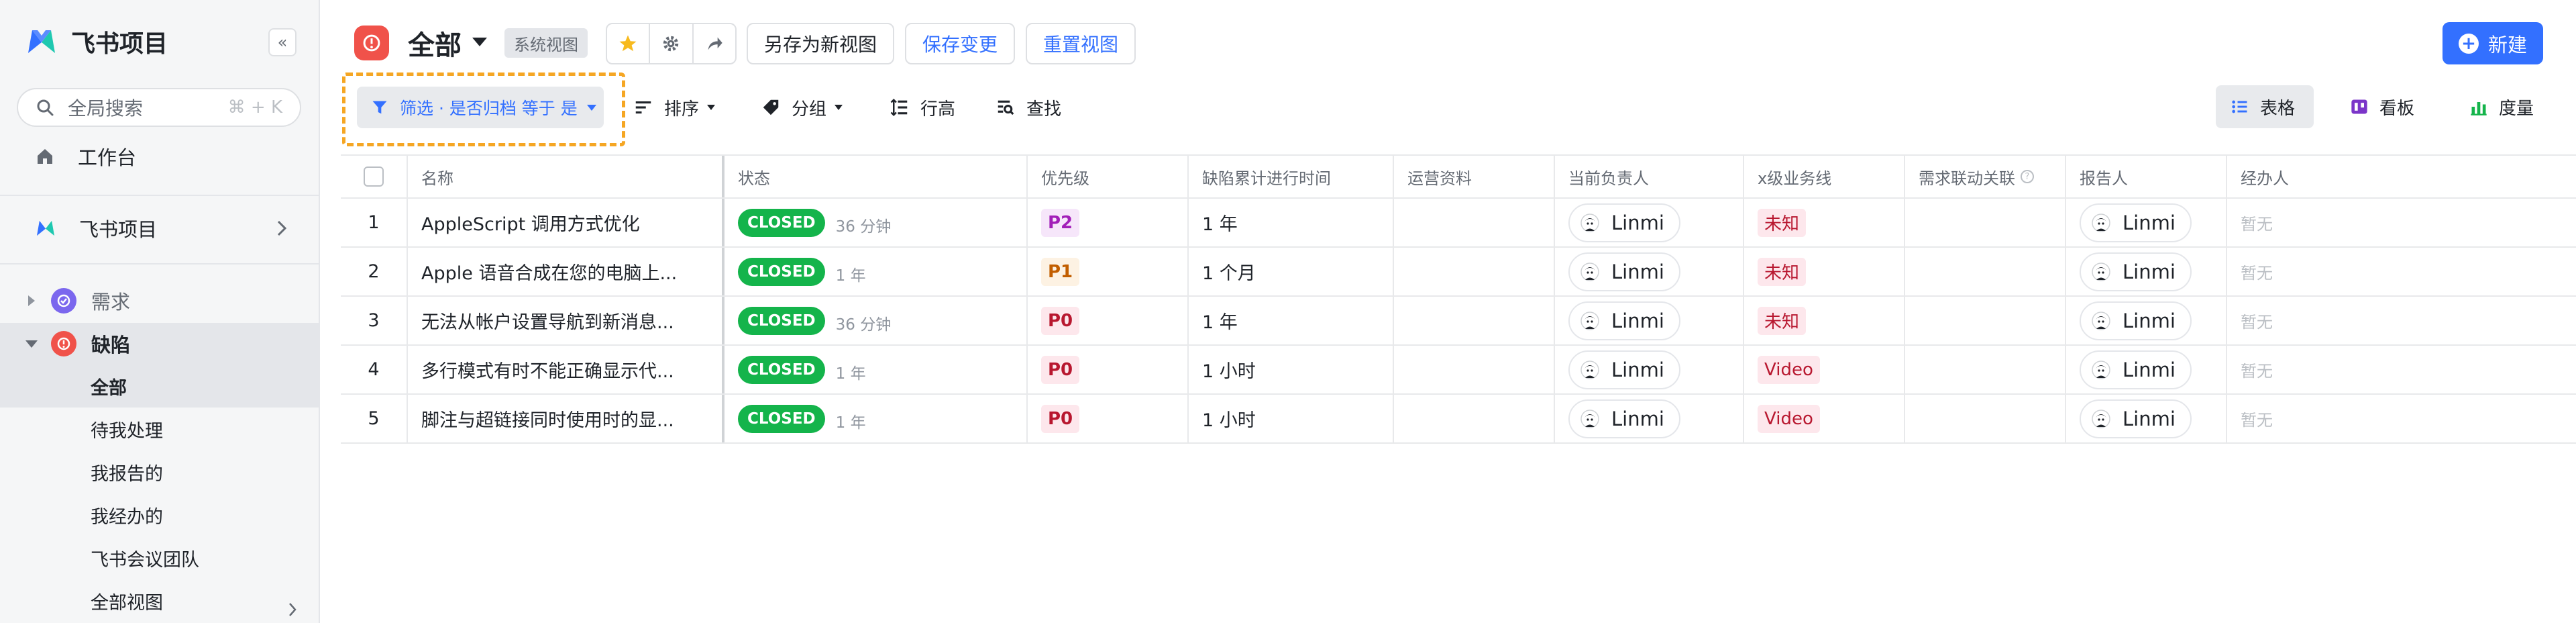 The image size is (2576, 623). Describe the element at coordinates (159, 107) in the screenshot. I see `global-search: 全局搜索 ⌘ + K` at that location.